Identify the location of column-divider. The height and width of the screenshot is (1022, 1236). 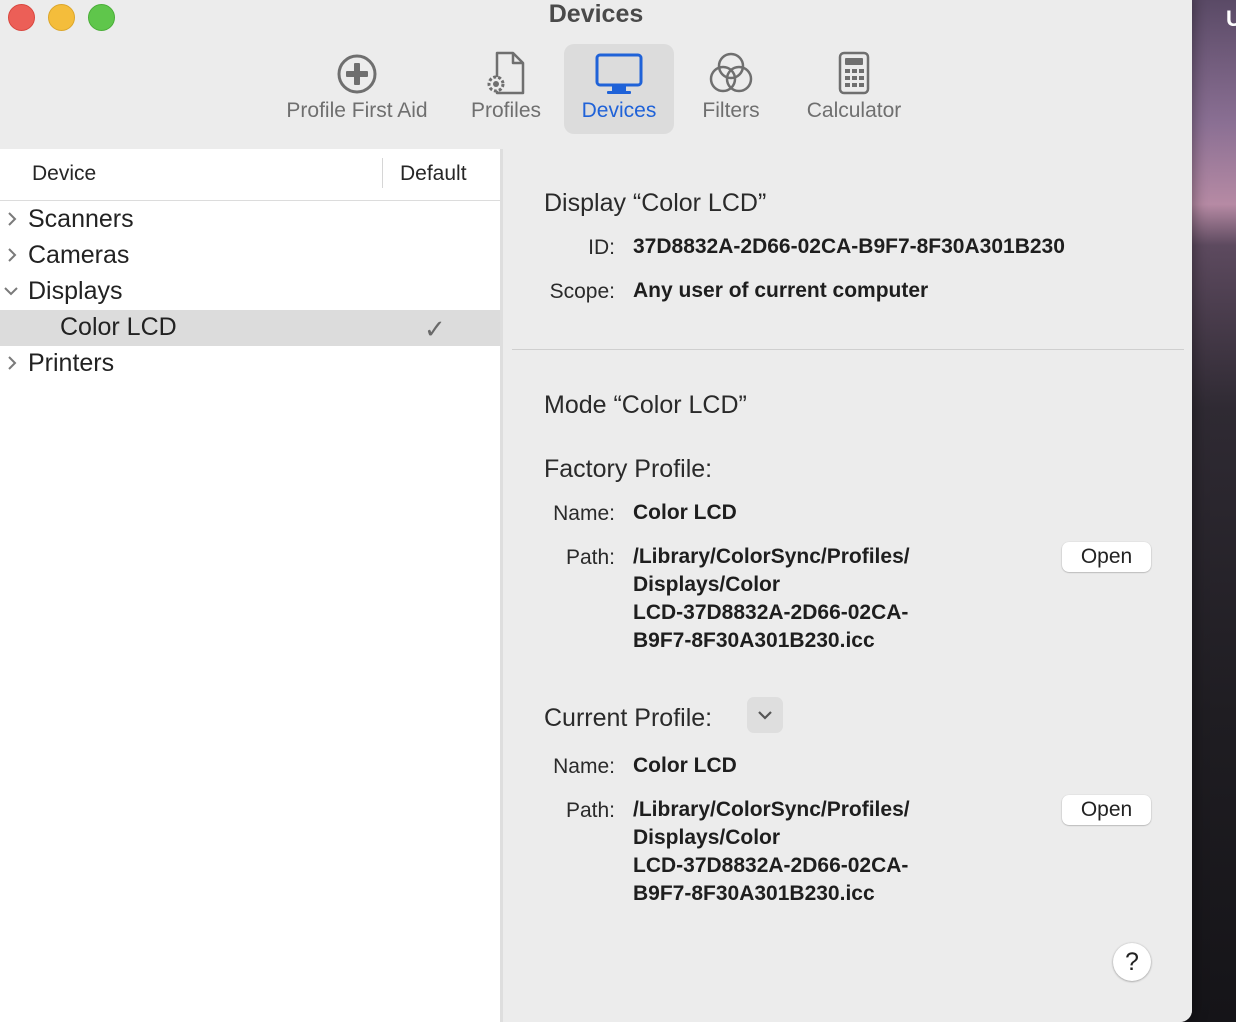
(382, 173).